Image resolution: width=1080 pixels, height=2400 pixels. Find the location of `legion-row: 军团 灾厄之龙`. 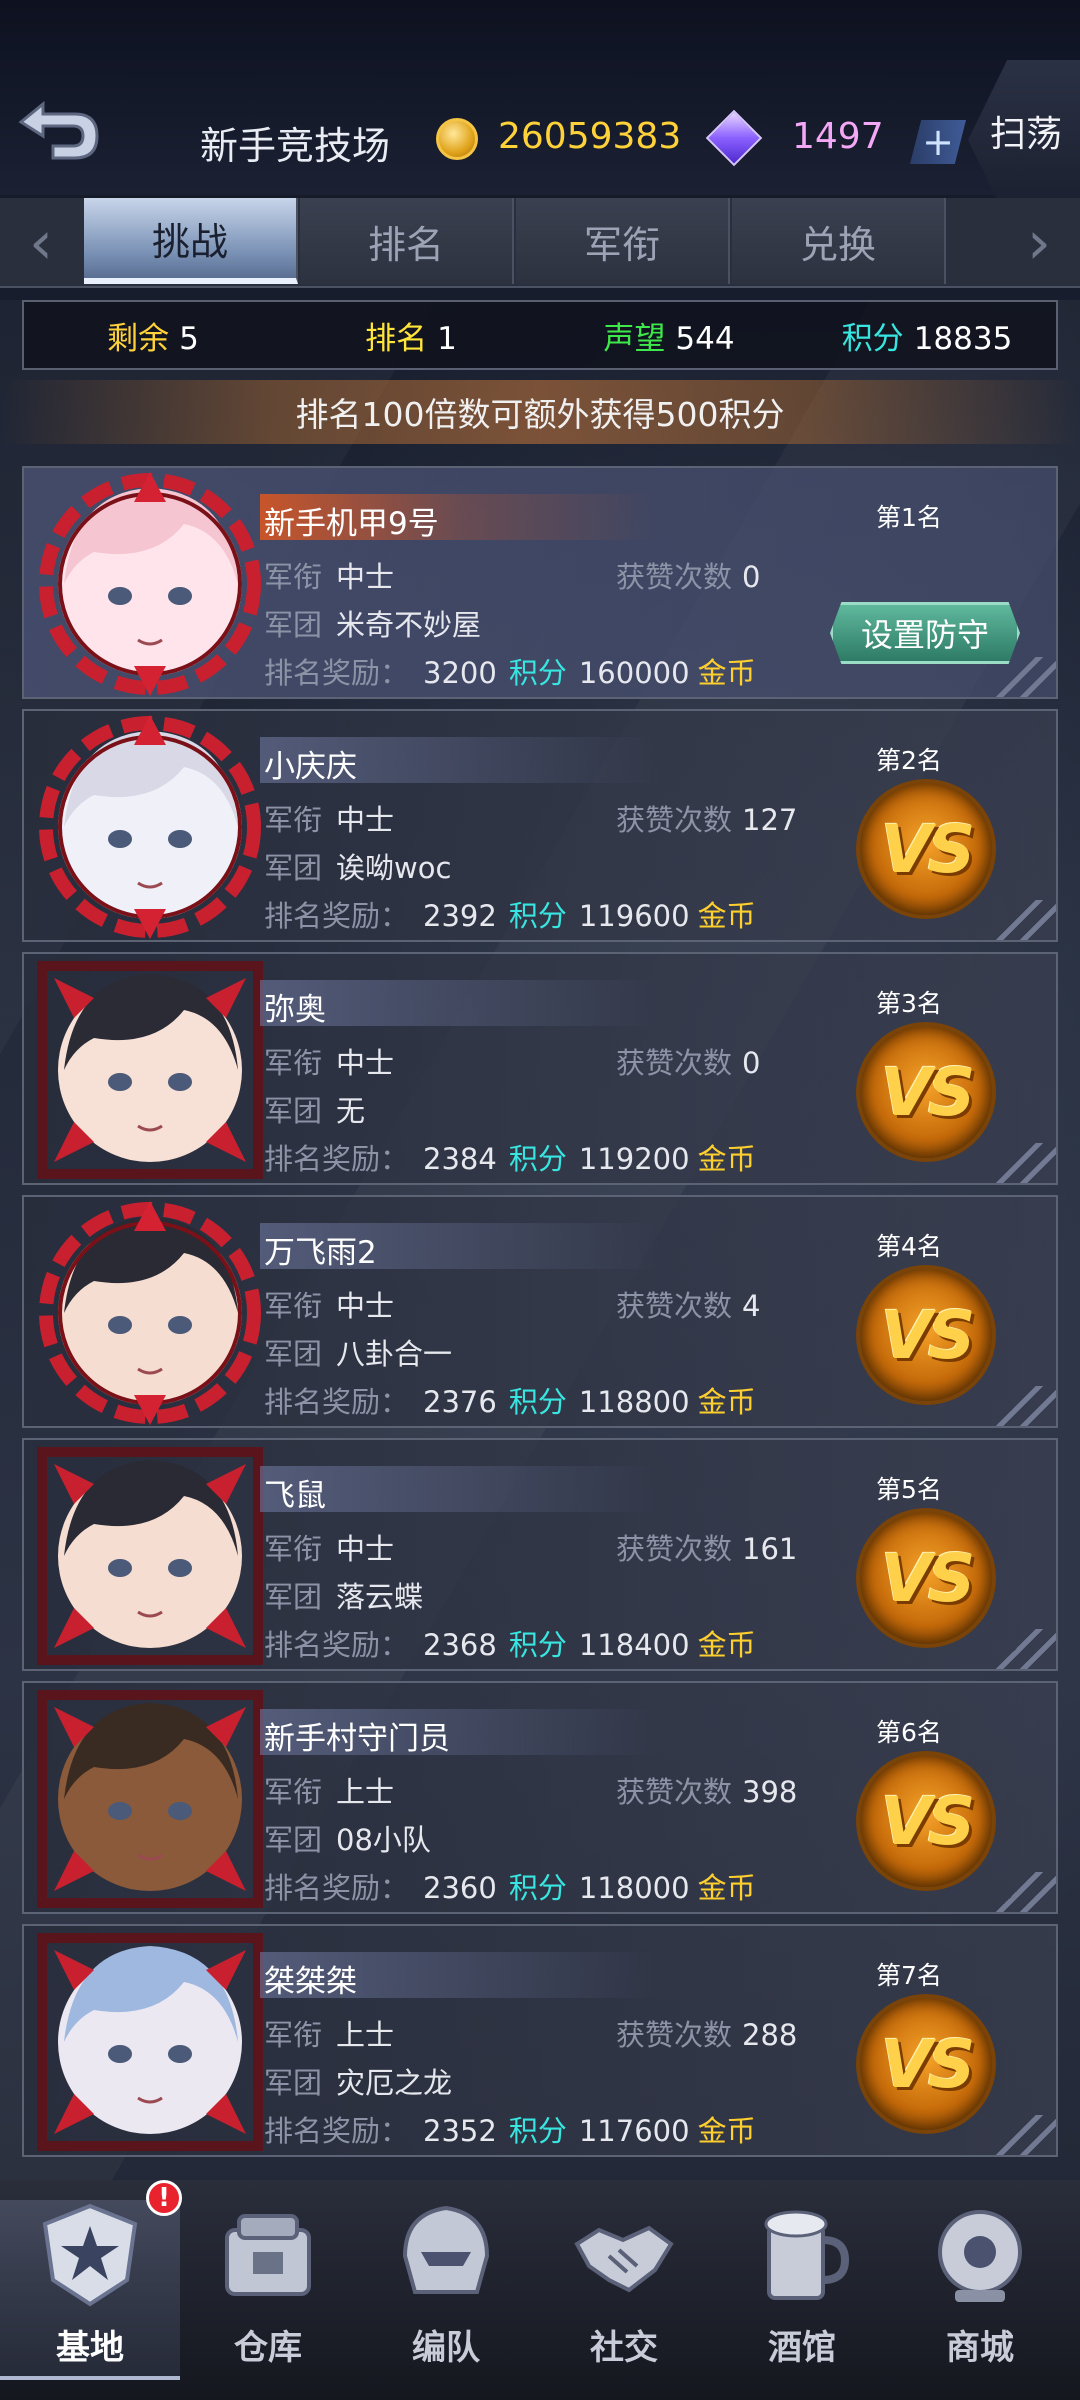

legion-row: 军团 灾厄之龙 is located at coordinates (358, 2081).